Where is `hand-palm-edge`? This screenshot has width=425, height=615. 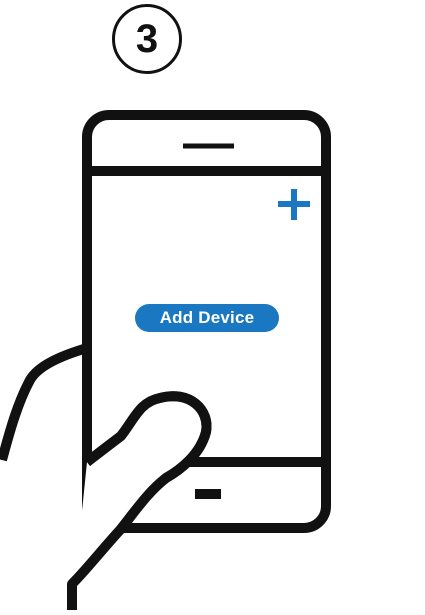
hand-palm-edge is located at coordinates (44, 402).